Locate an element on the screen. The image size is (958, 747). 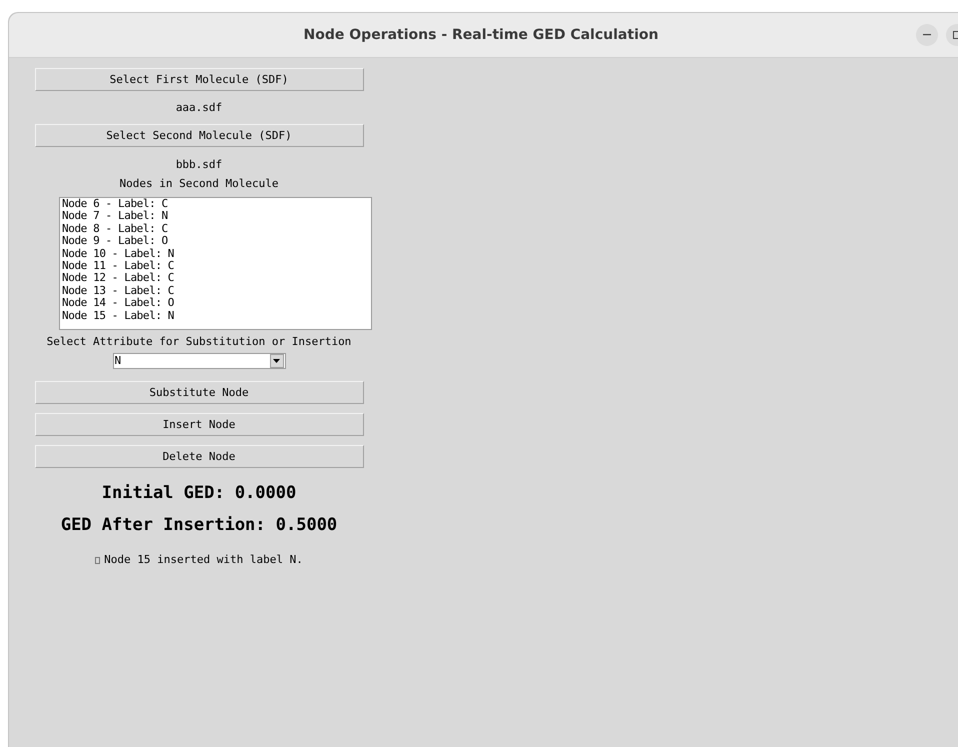
action-button: Insert Node is located at coordinates (199, 424).